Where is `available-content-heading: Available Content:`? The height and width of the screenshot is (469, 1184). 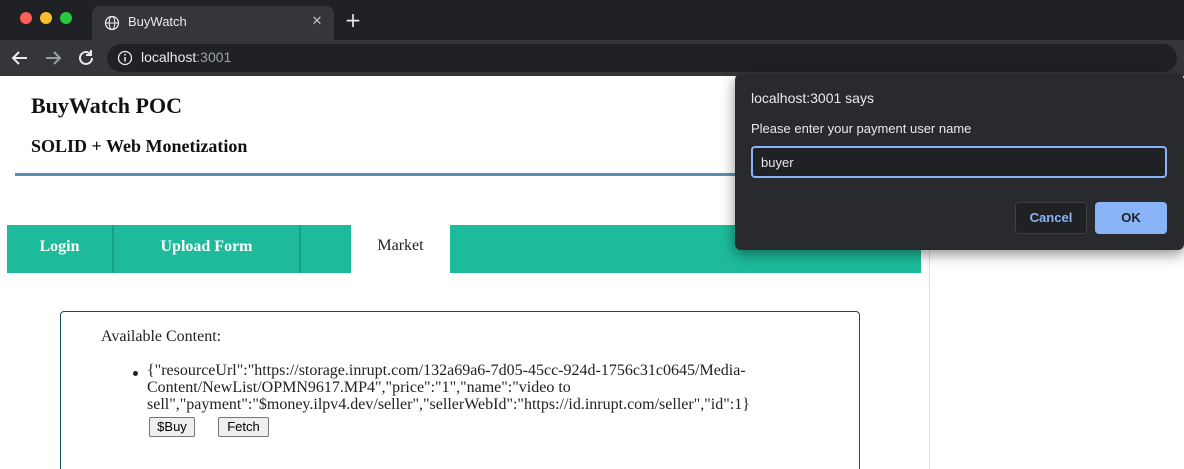
available-content-heading: Available Content: is located at coordinates (161, 336).